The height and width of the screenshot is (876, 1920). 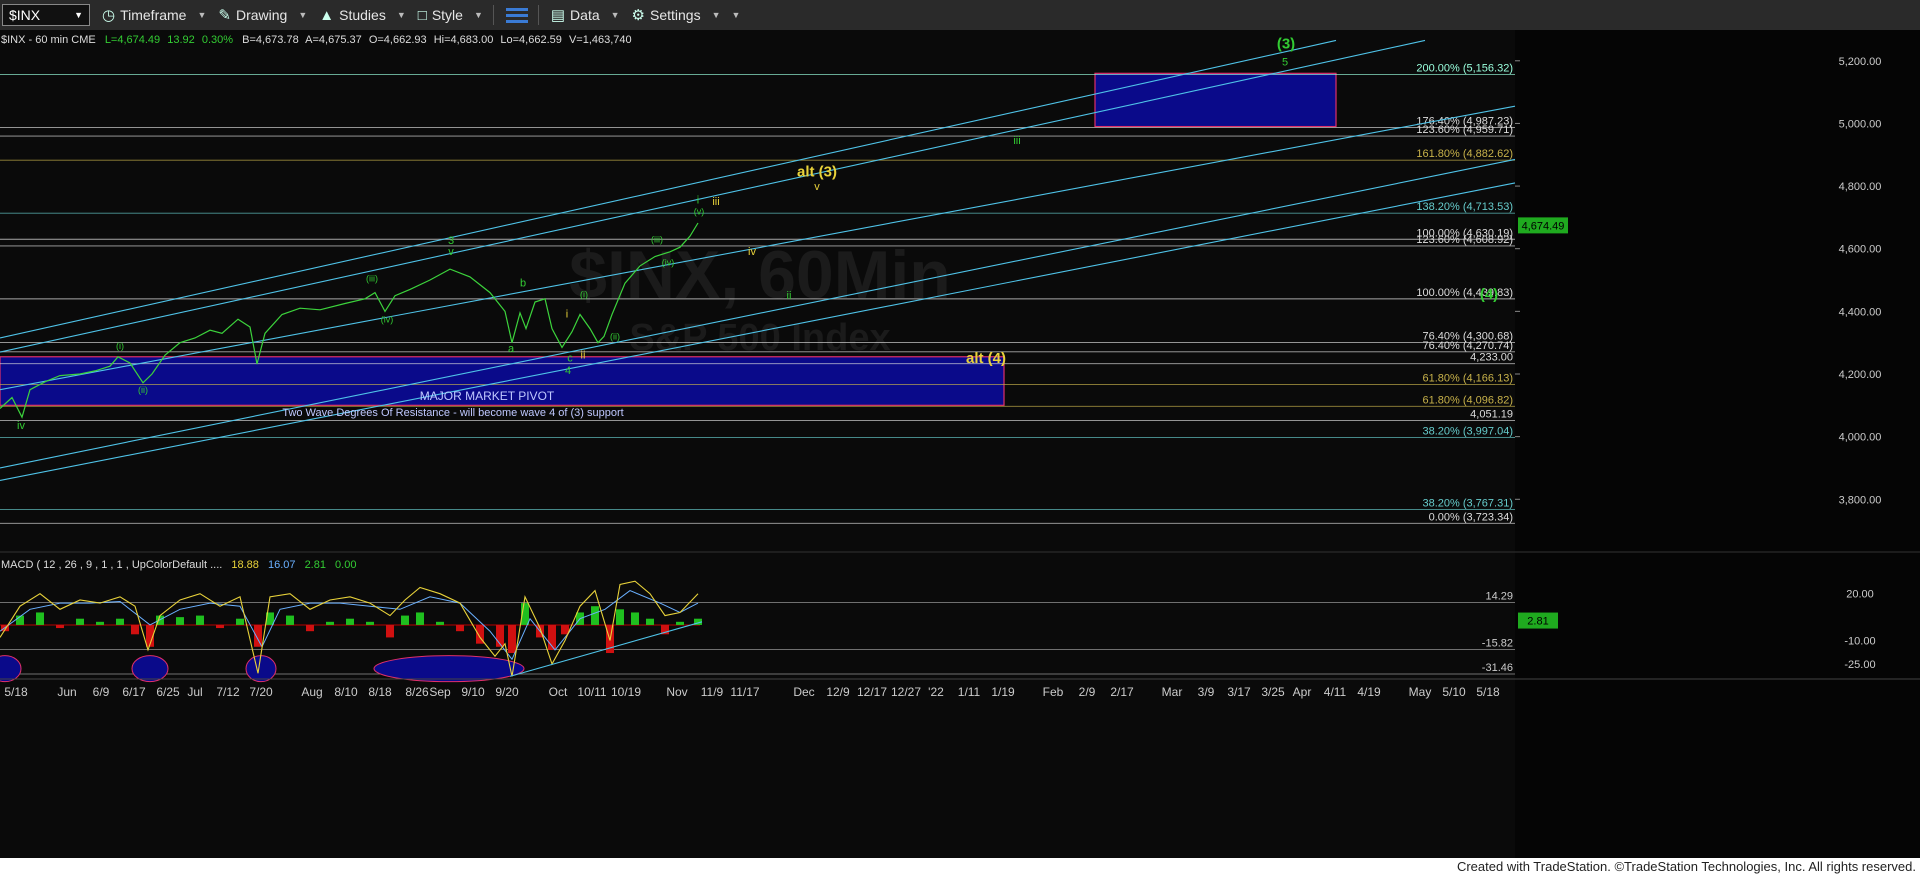 What do you see at coordinates (530, 40) in the screenshot?
I see `quote-low: Lo=4,662.59` at bounding box center [530, 40].